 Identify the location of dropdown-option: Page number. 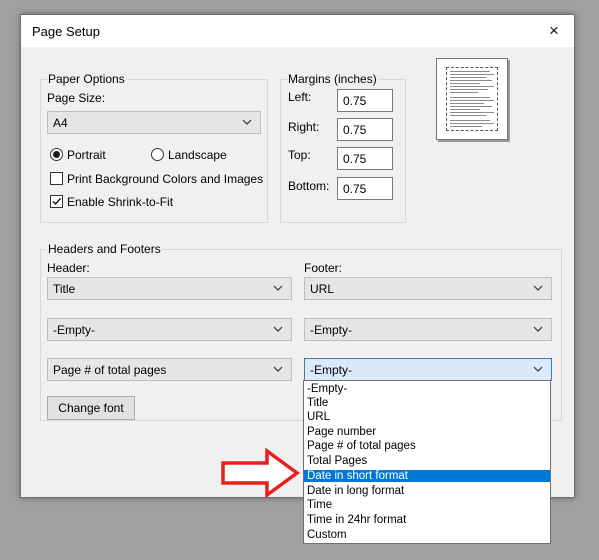
(427, 432).